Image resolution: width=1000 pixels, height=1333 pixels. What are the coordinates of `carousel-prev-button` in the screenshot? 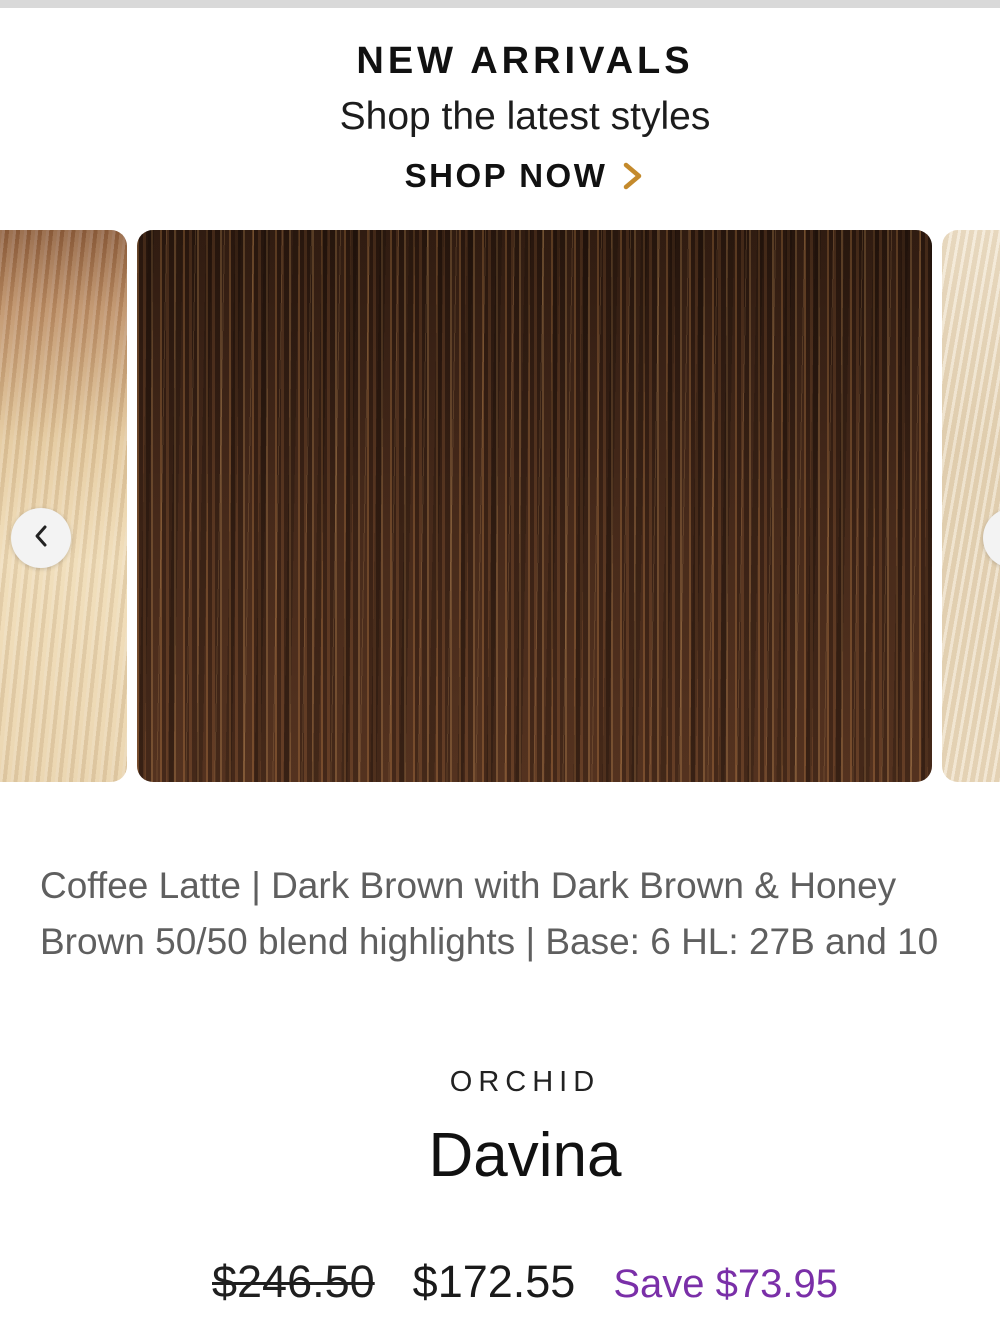 It's located at (41, 538).